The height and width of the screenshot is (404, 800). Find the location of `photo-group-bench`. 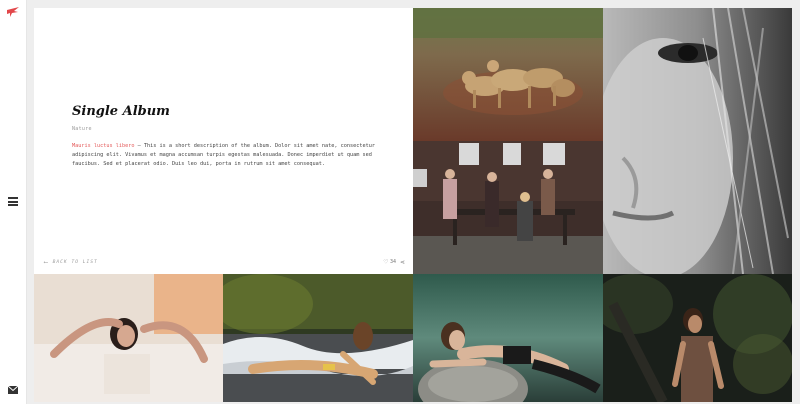

photo-group-bench is located at coordinates (508, 207).